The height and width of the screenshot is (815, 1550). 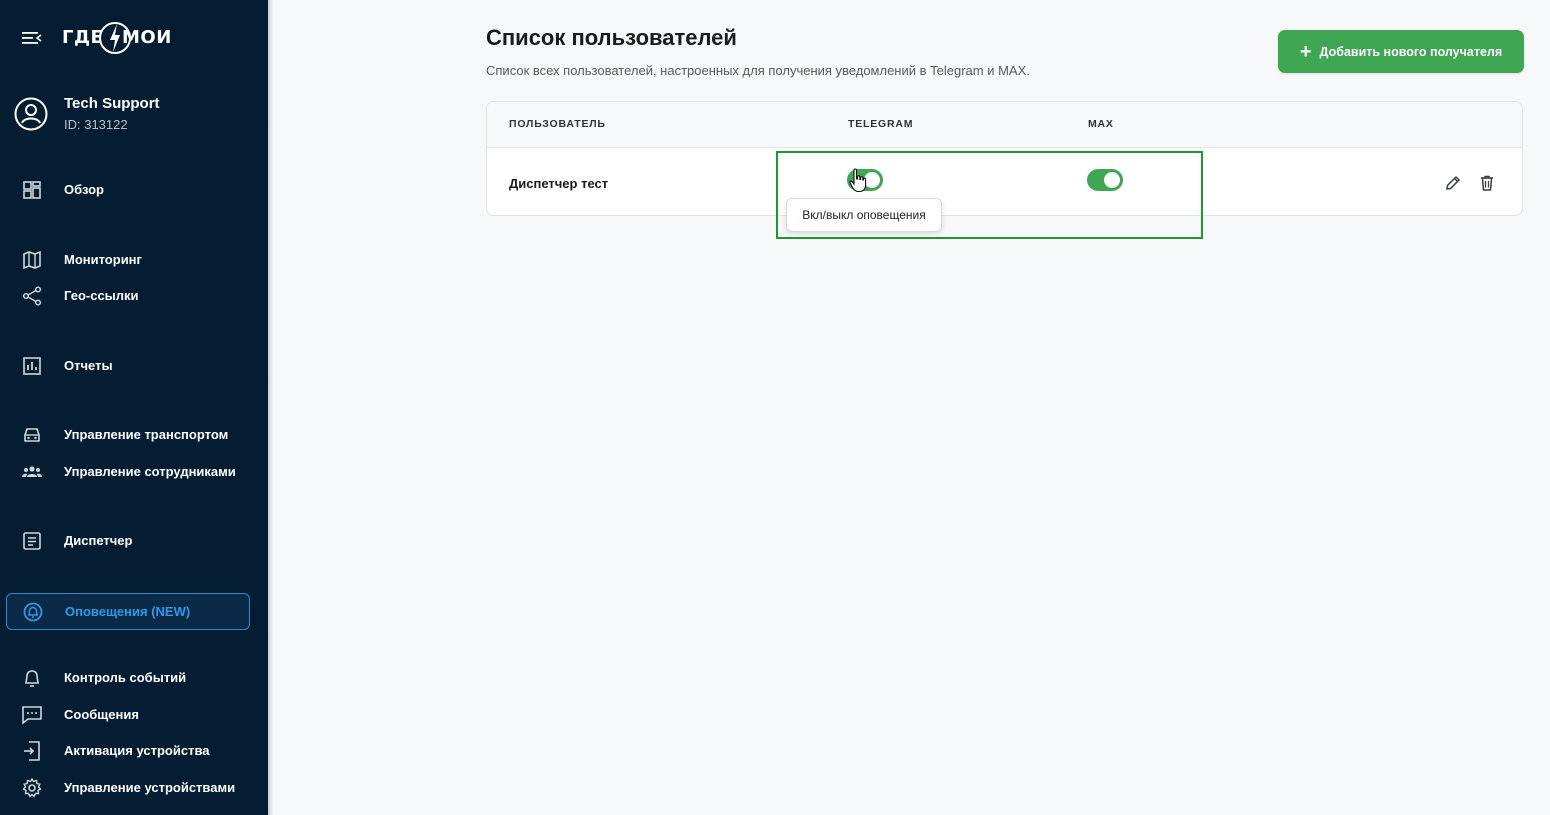 I want to click on gear-icon, so click(x=32, y=788).